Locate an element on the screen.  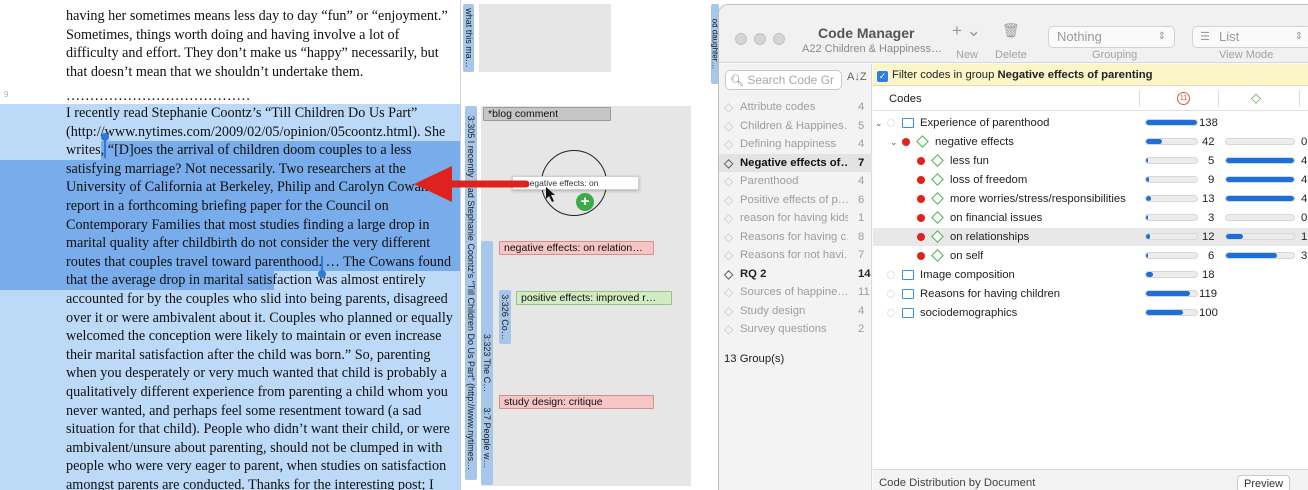
group-item: ◇ reason for having kids 1 is located at coordinates (795, 218).